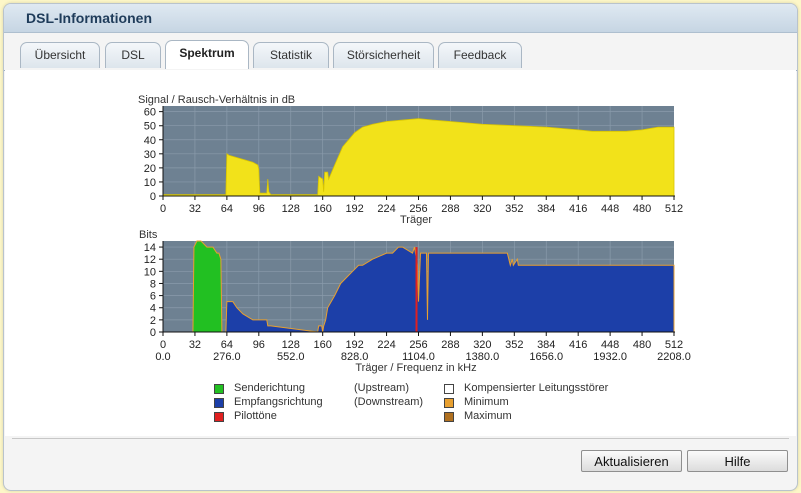 This screenshot has width=801, height=493. What do you see at coordinates (150, 127) in the screenshot?
I see `snr-y-tick-label: 50` at bounding box center [150, 127].